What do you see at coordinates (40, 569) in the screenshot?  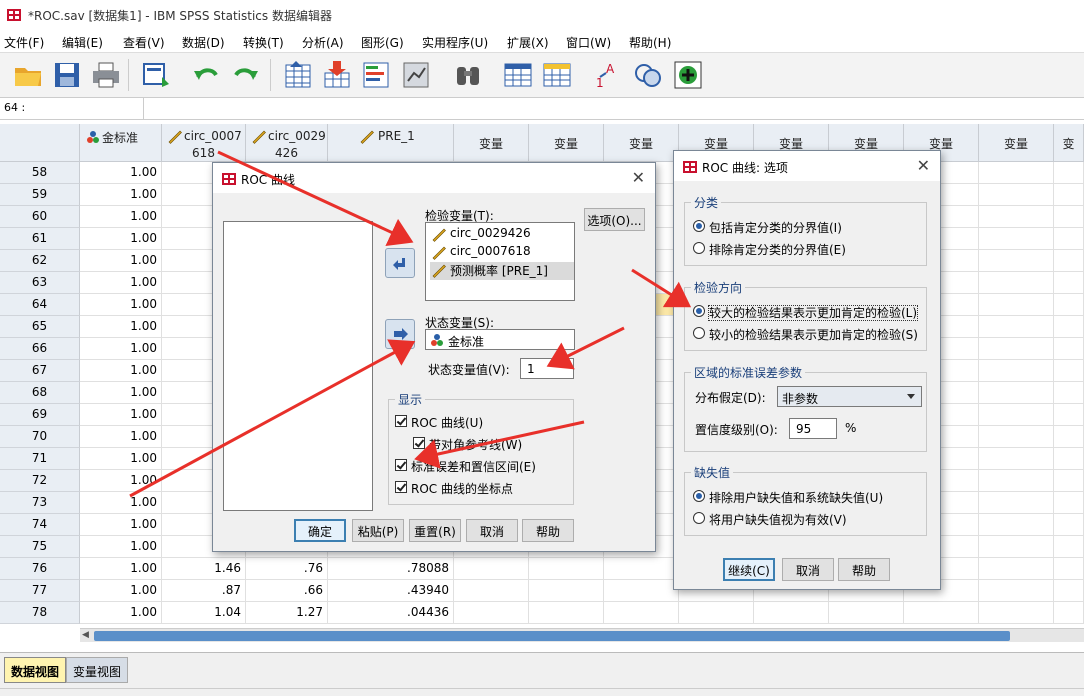 I see `row-number: 76` at bounding box center [40, 569].